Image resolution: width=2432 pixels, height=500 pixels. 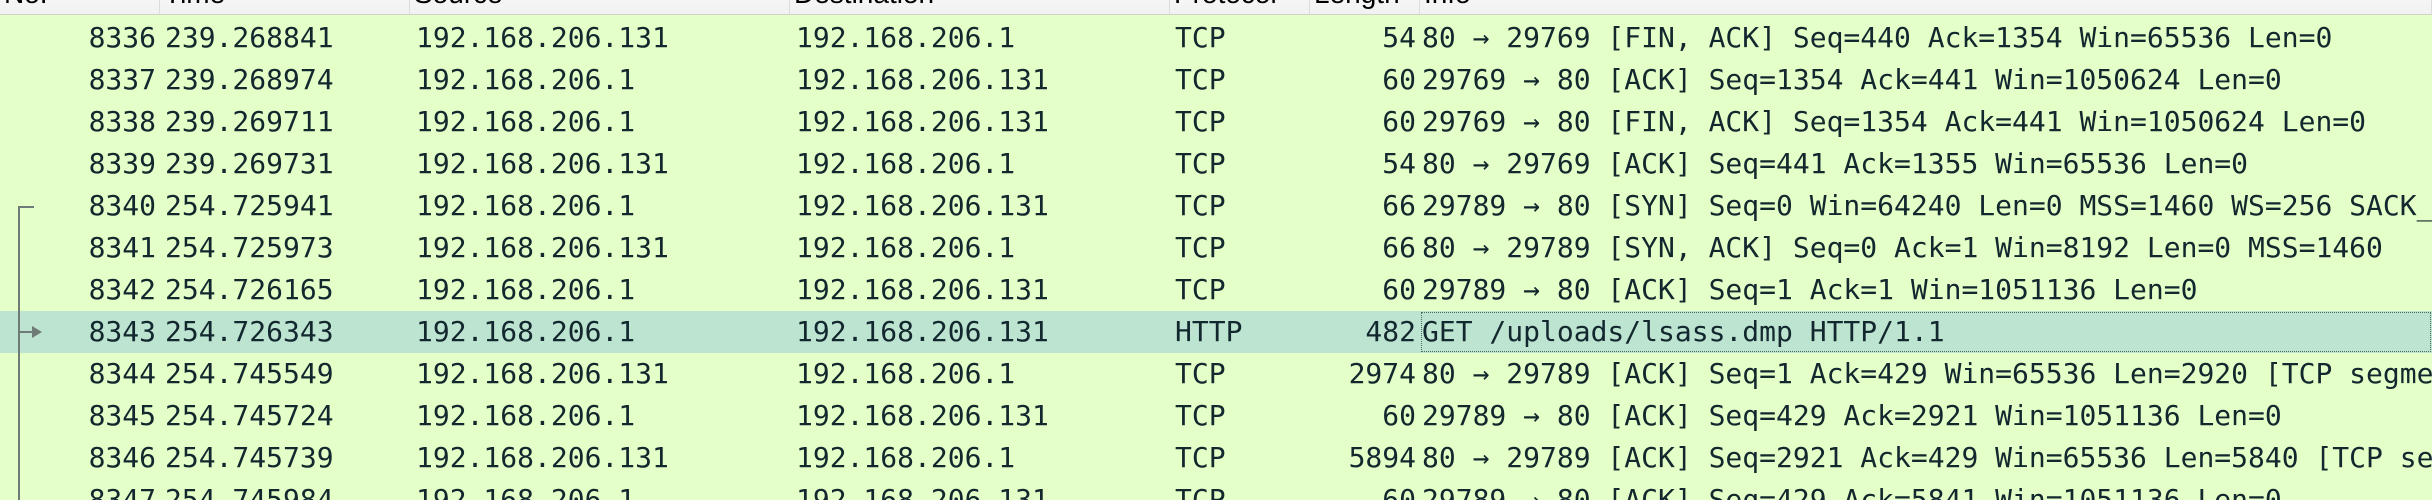 What do you see at coordinates (249, 331) in the screenshot?
I see `packet-time: 254.726343` at bounding box center [249, 331].